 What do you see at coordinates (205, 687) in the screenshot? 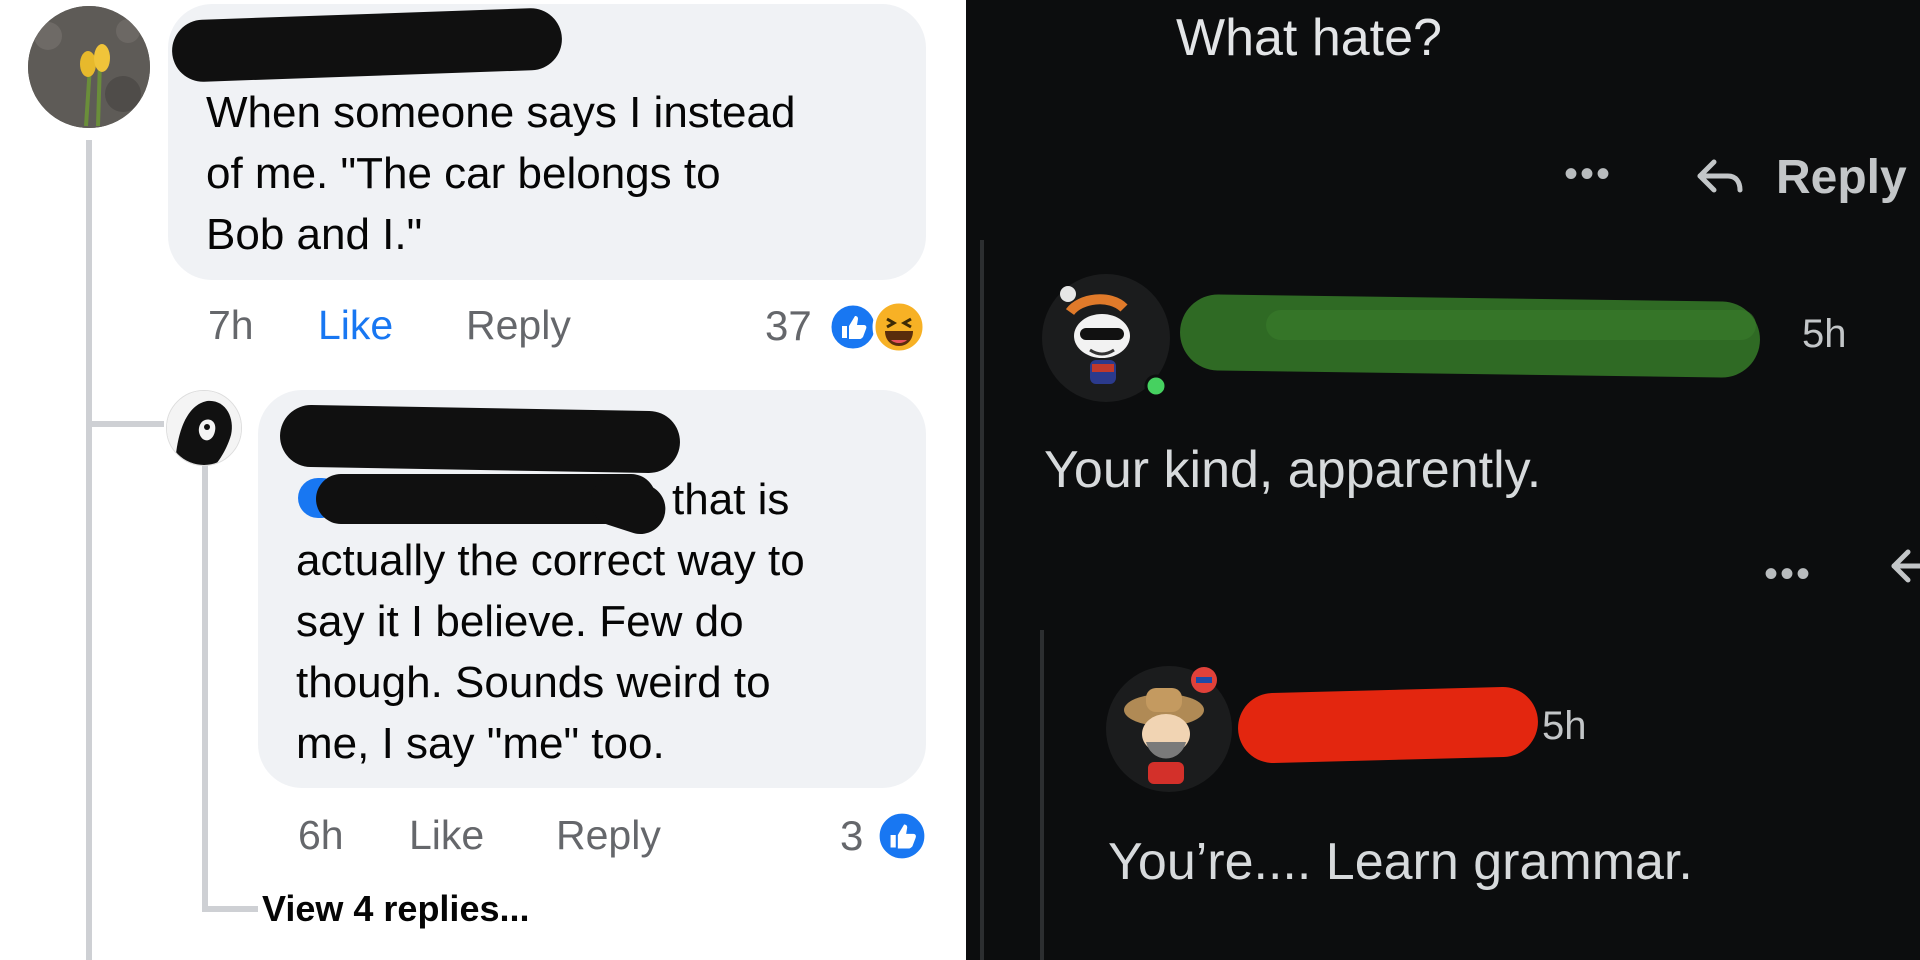
I see `reply-thread-line` at bounding box center [205, 687].